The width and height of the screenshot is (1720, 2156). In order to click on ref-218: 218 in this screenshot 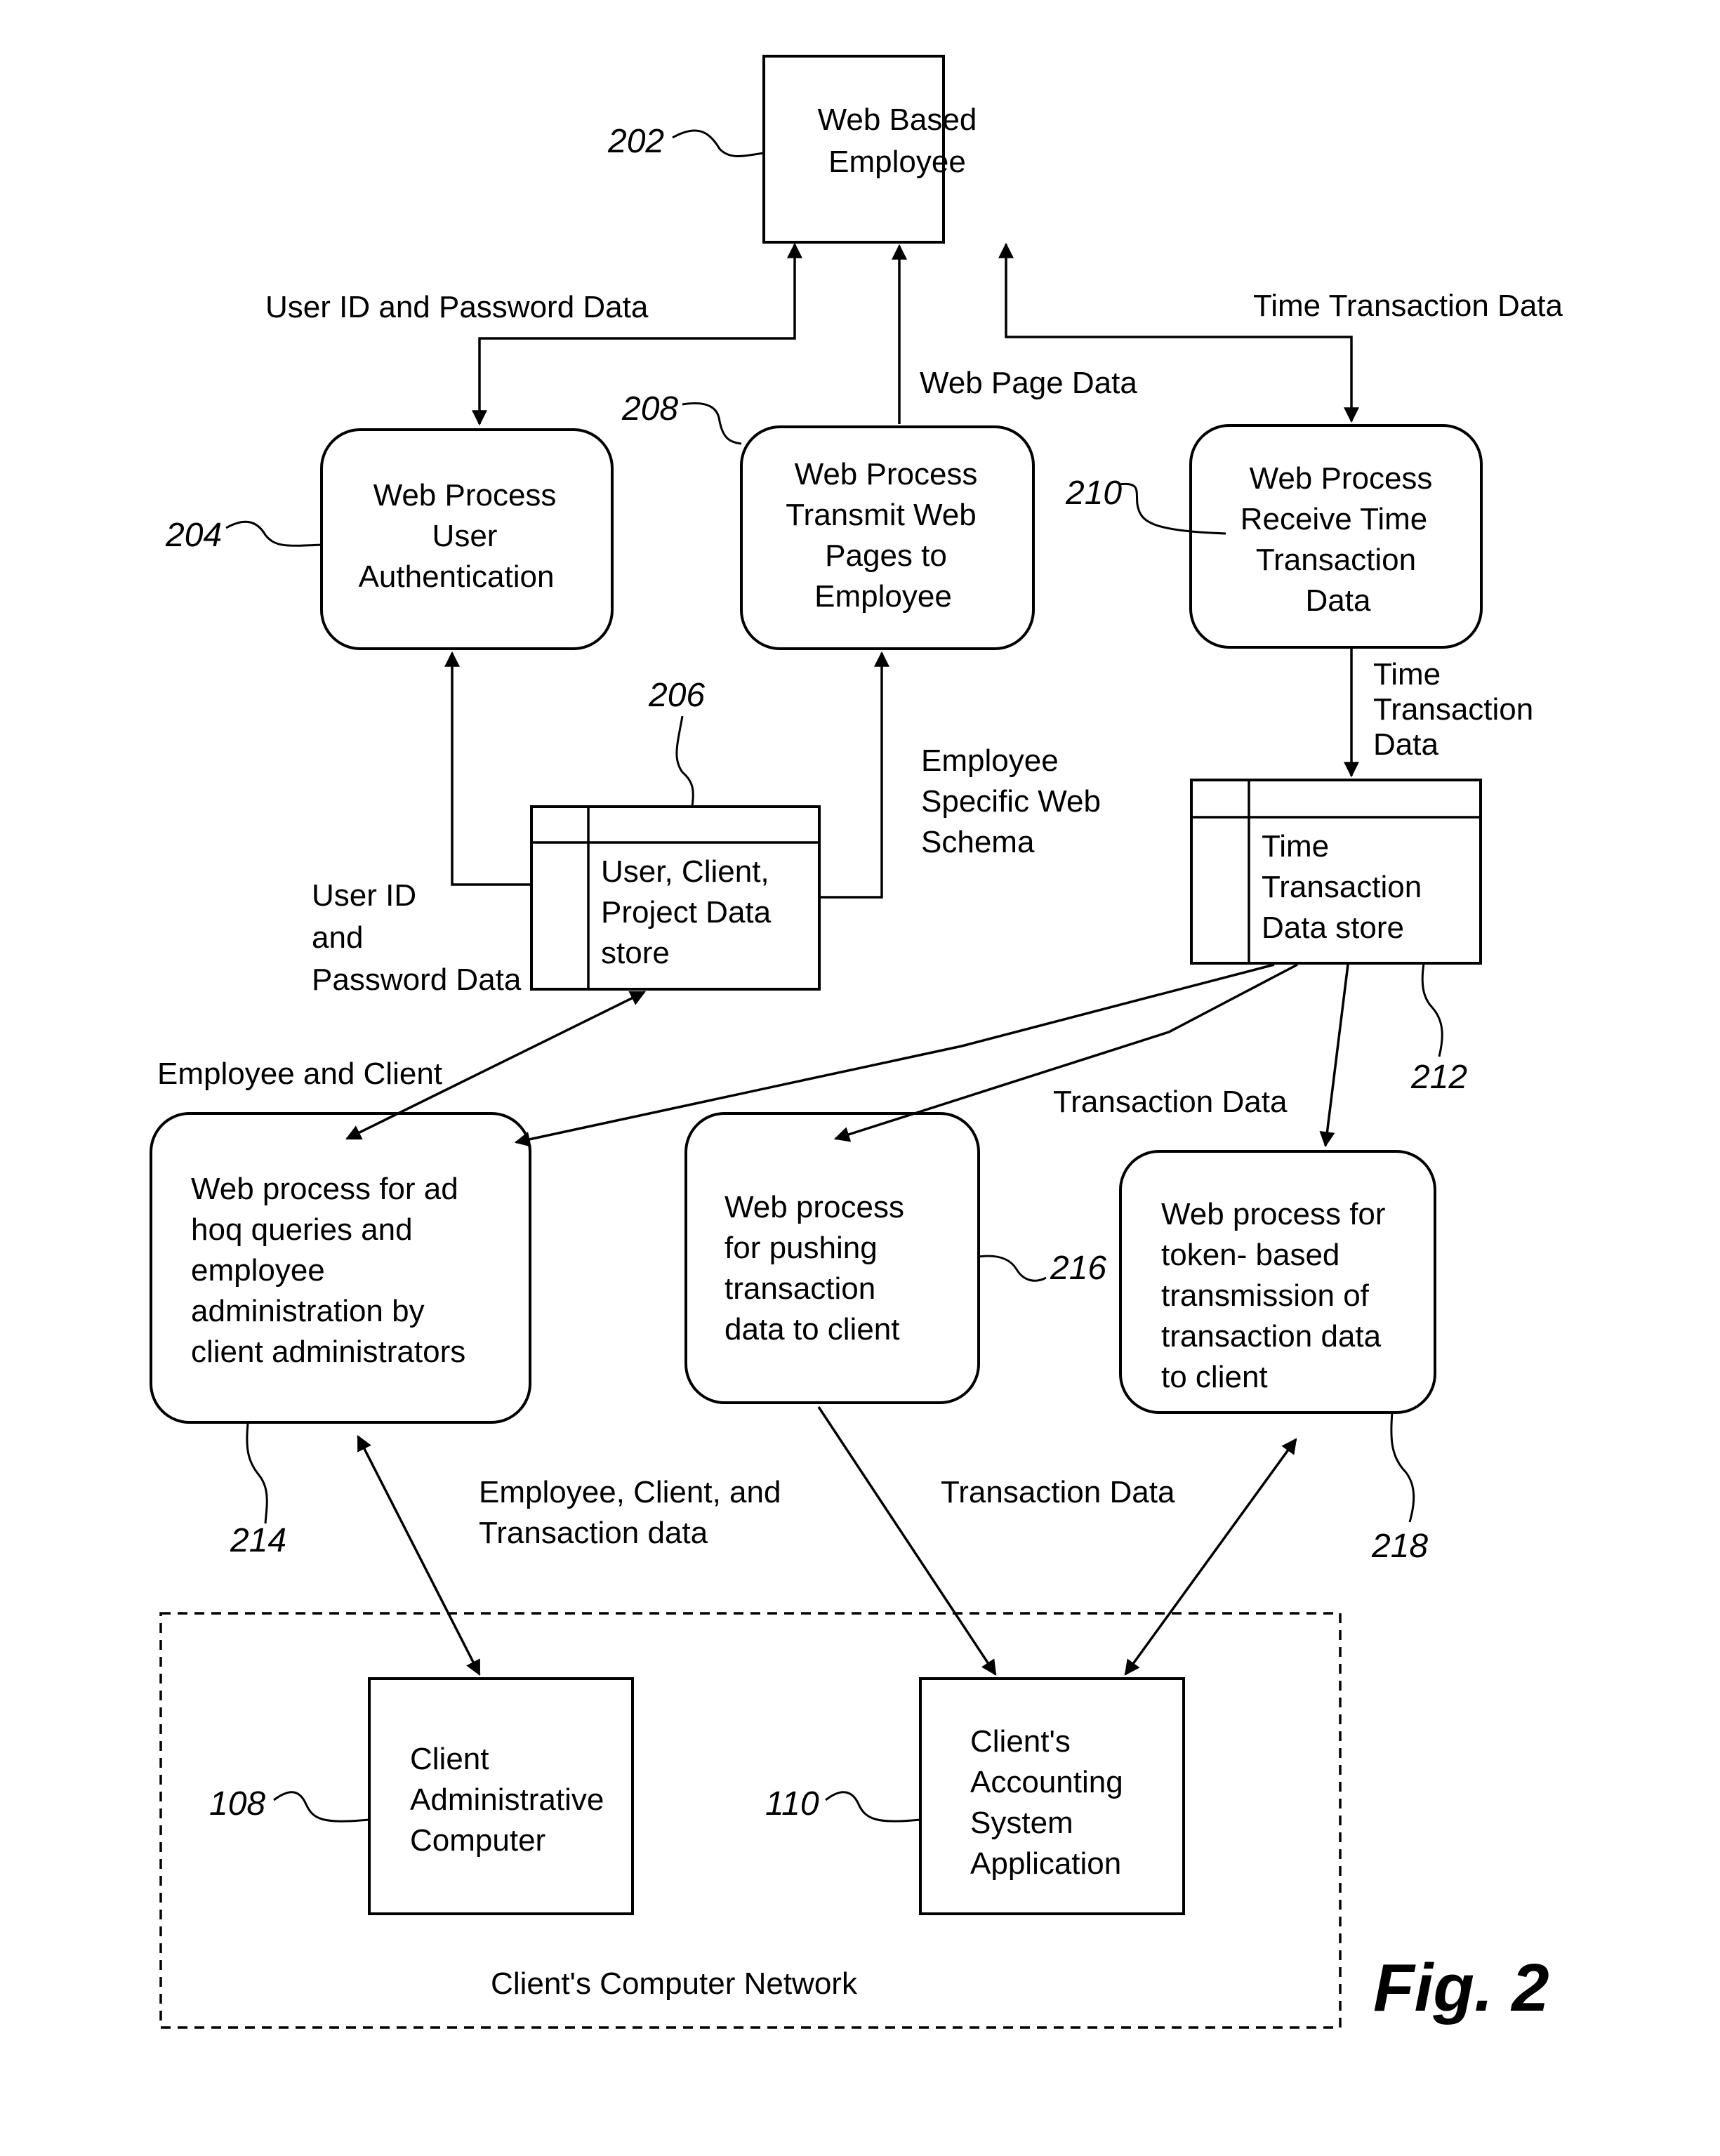, I will do `click(1399, 1488)`.